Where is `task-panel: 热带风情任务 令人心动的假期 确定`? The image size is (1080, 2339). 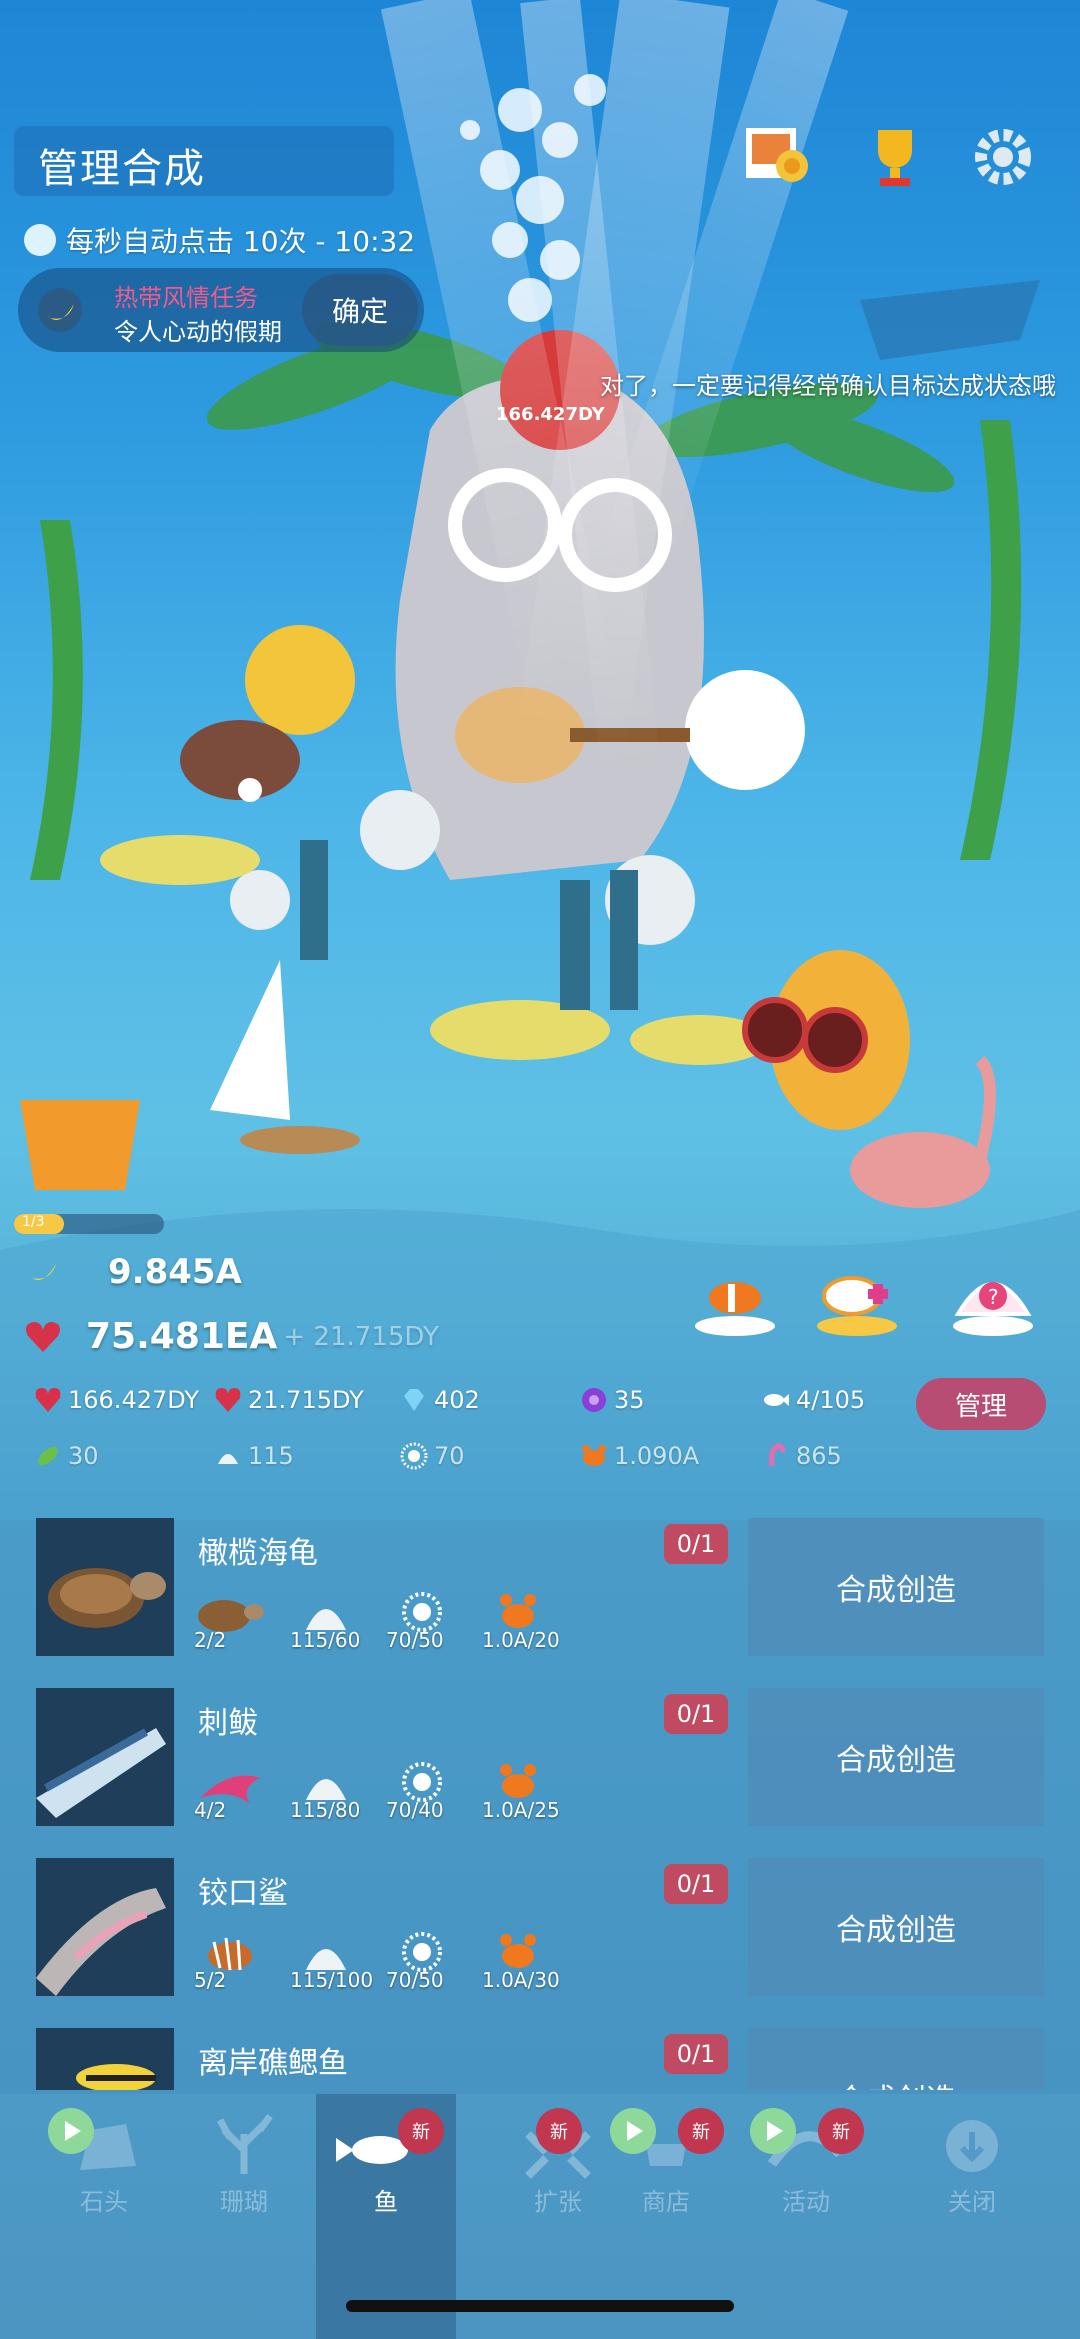 task-panel: 热带风情任务 令人心动的假期 确定 is located at coordinates (221, 310).